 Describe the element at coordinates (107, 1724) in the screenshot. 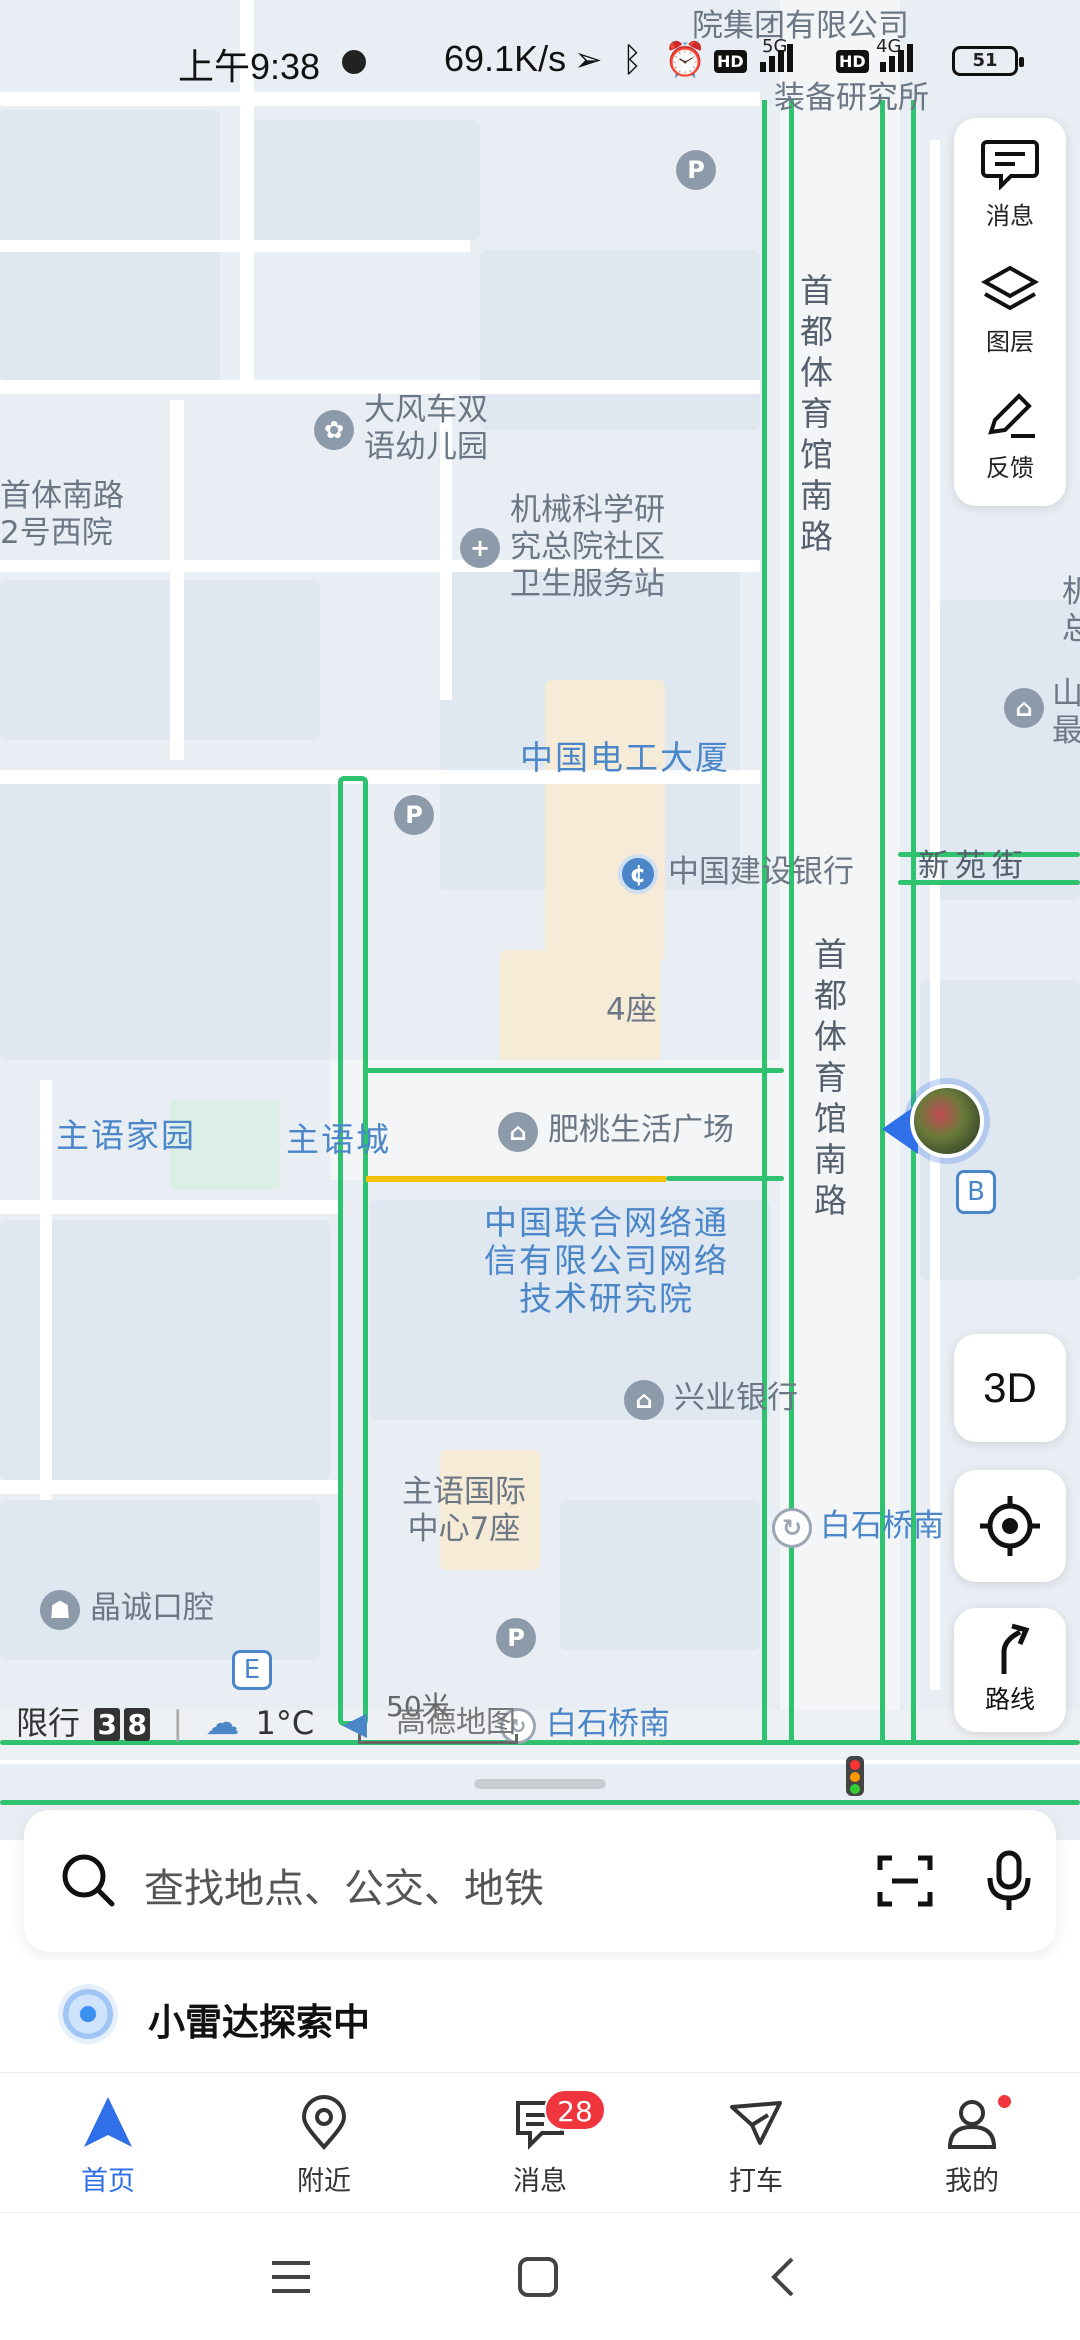

I see `plate-digit: 3` at that location.